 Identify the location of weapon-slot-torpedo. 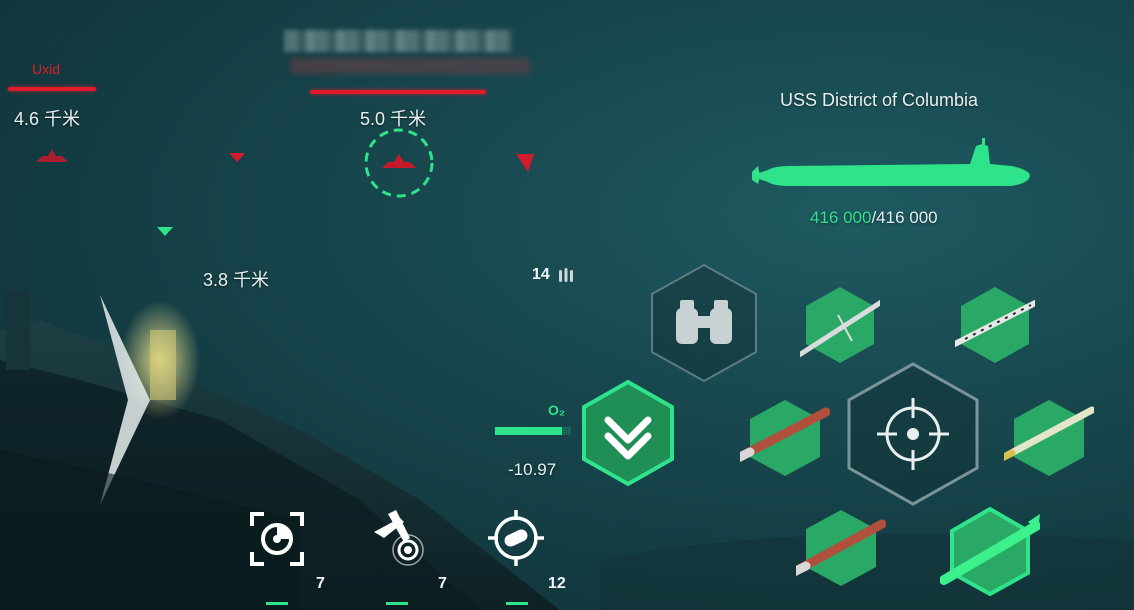
(785, 438).